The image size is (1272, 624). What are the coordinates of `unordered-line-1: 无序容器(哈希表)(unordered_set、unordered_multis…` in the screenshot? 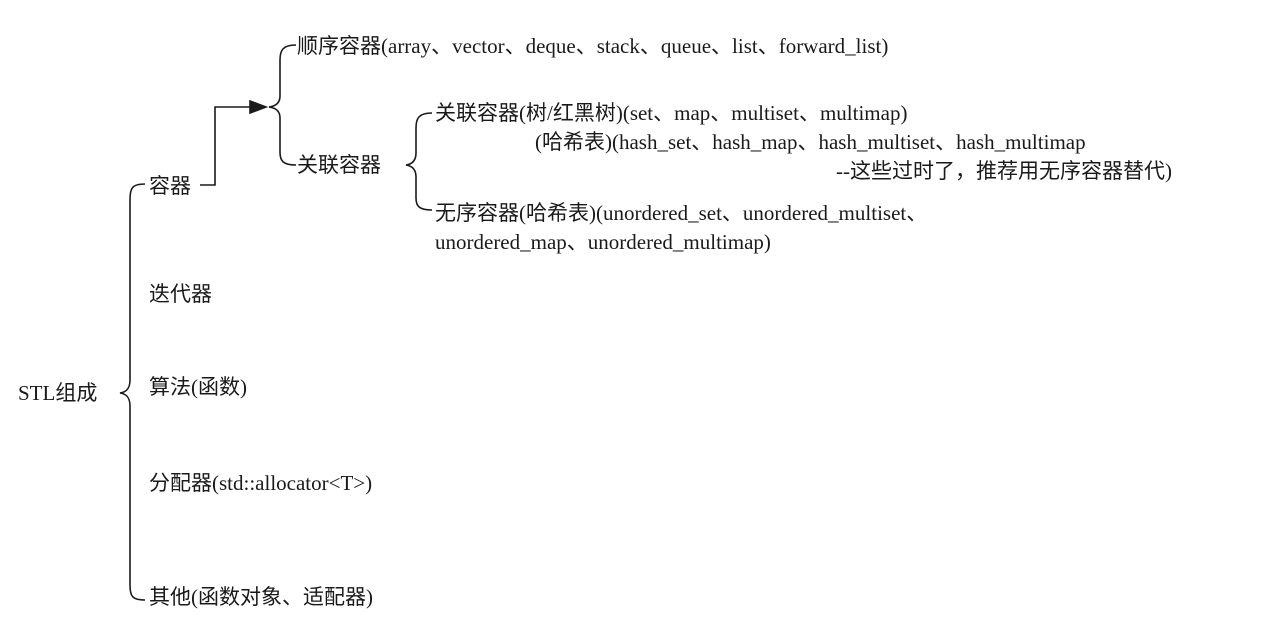 It's located at (681, 213).